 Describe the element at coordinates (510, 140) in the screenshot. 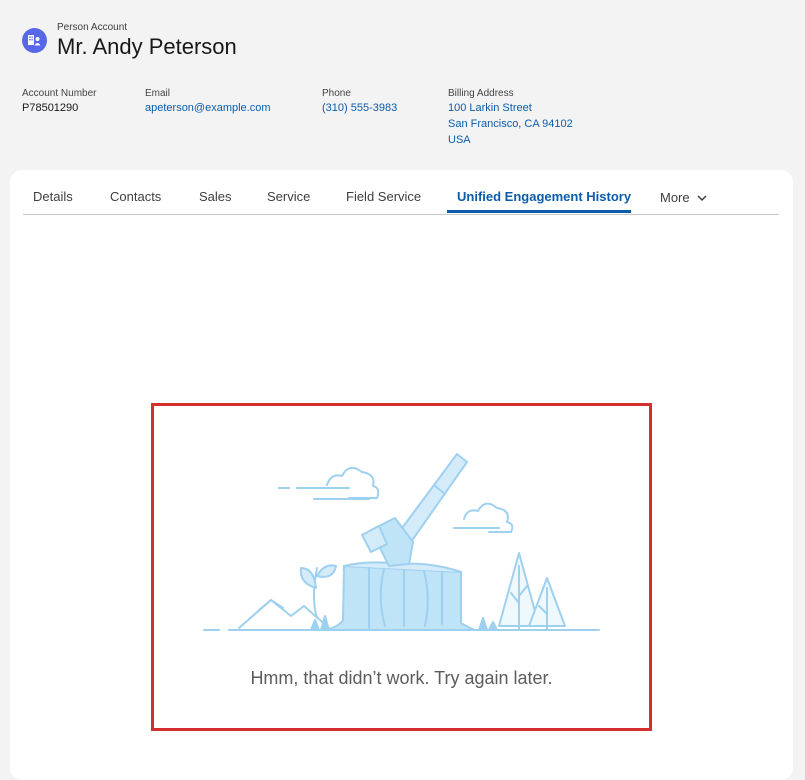

I see `billing-address-line3: USA` at that location.